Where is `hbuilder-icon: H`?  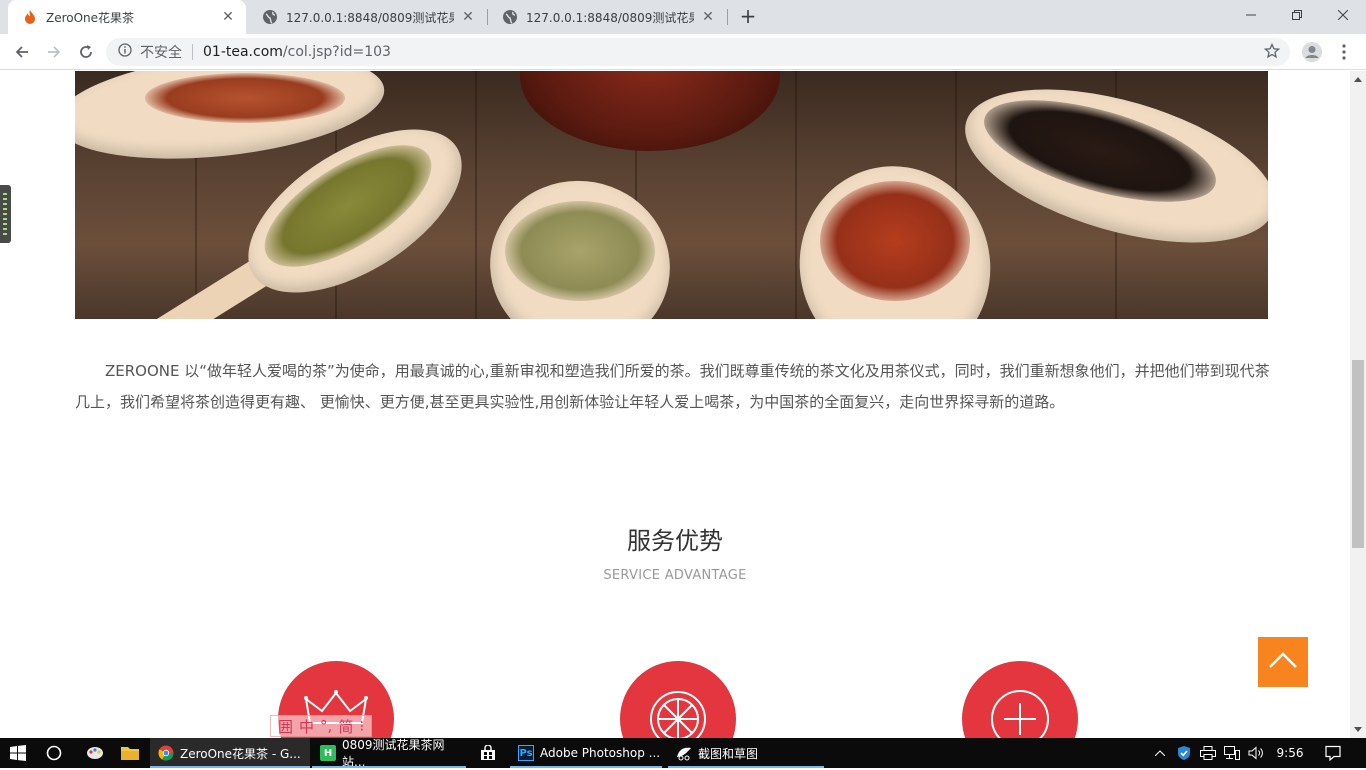 hbuilder-icon: H is located at coordinates (328, 753).